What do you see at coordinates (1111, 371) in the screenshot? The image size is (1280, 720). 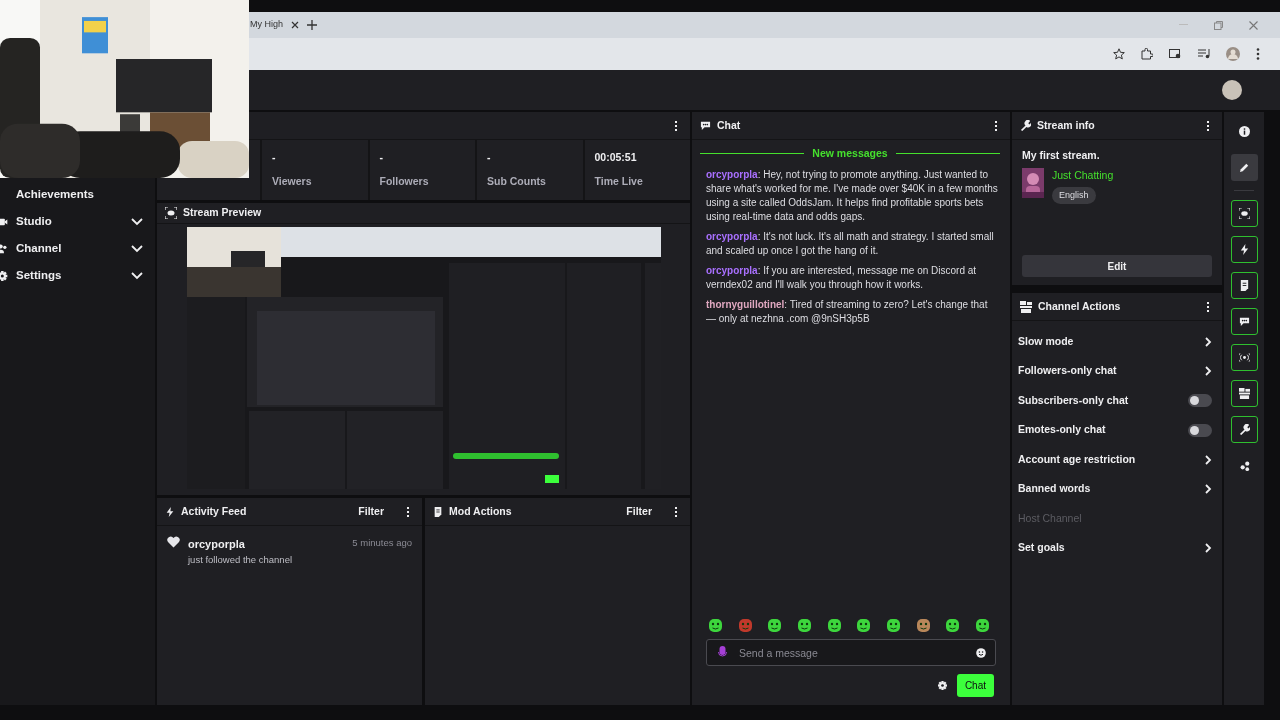 I see `channel-action: Followers-only chat` at bounding box center [1111, 371].